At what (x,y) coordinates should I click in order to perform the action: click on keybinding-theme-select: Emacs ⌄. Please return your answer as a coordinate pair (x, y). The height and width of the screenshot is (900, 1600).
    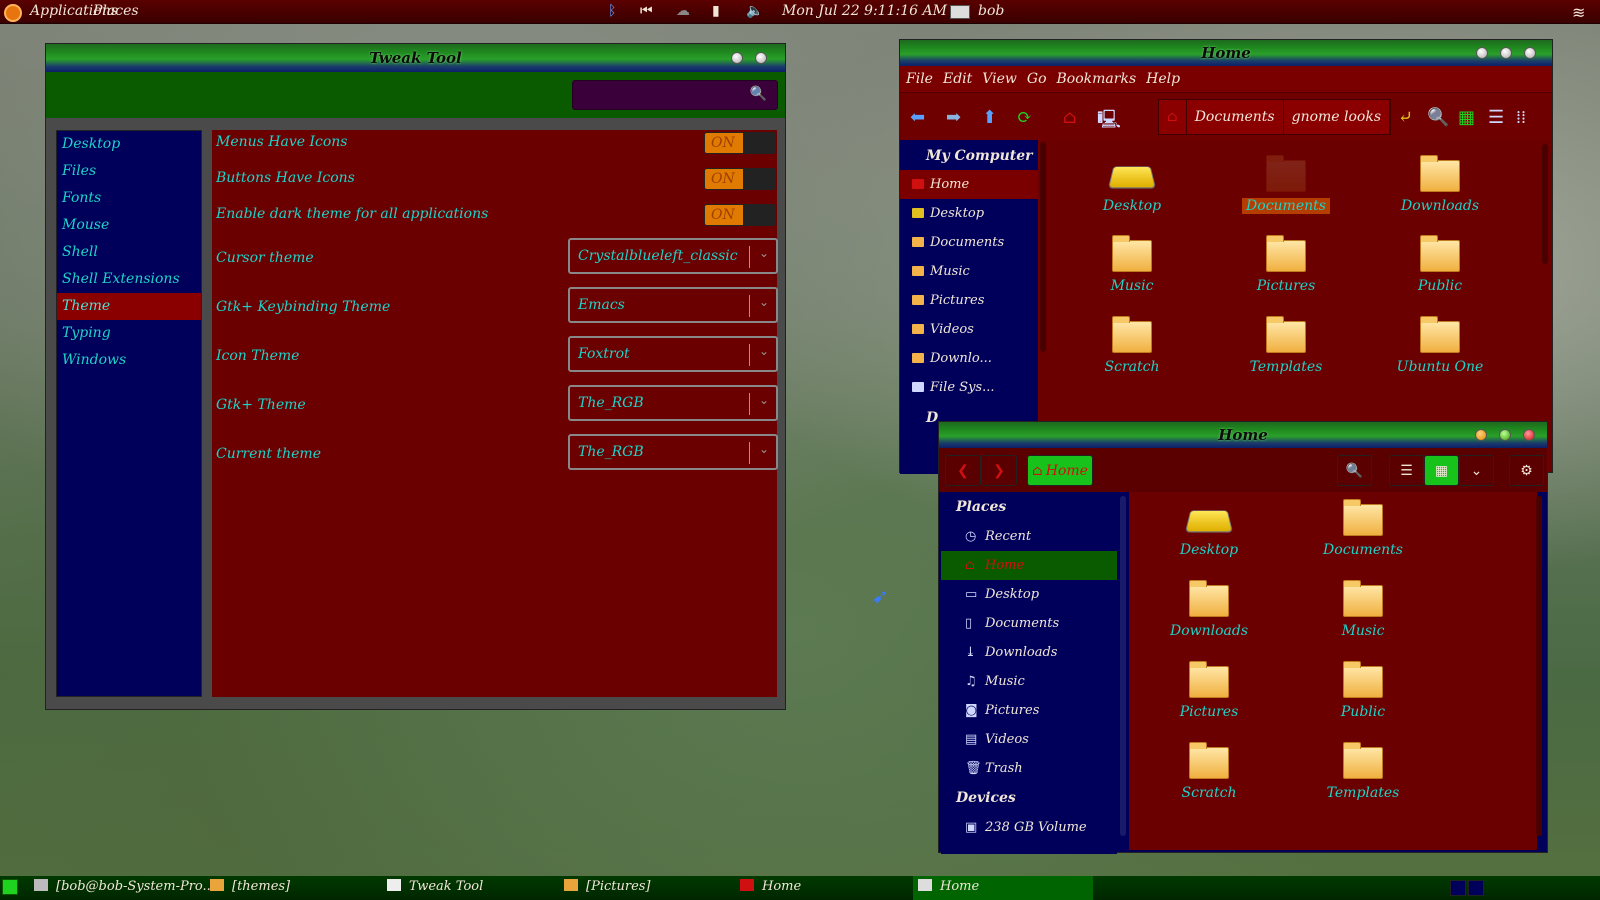
    Looking at the image, I should click on (673, 305).